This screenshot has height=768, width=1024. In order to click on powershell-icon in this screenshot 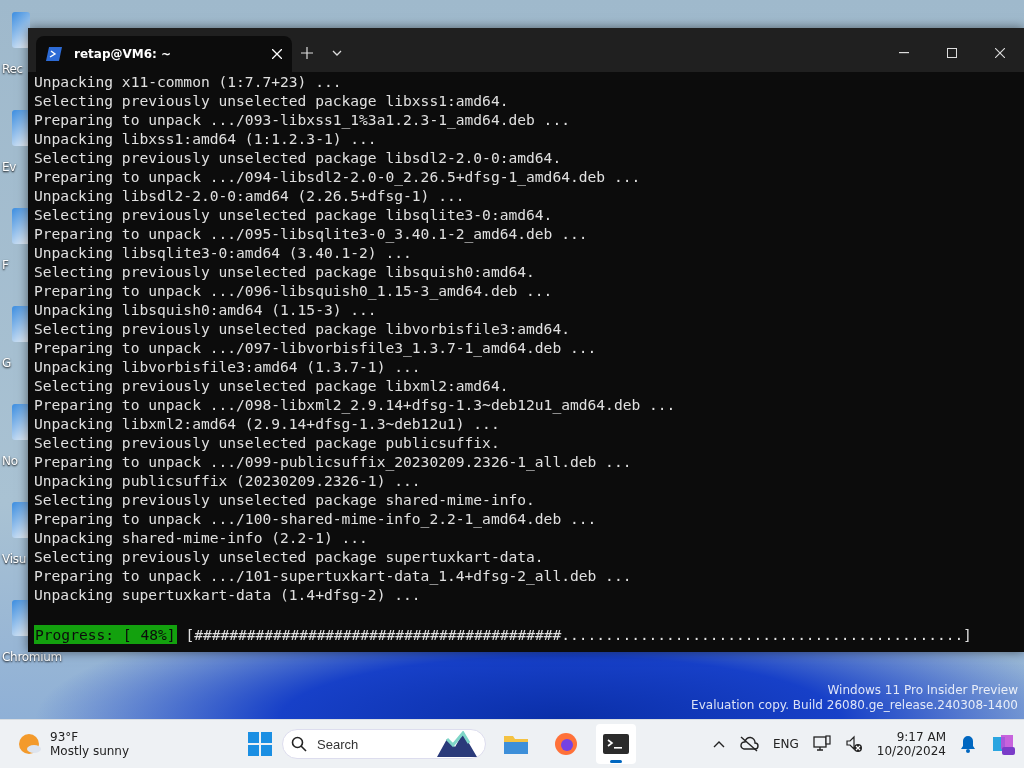, I will do `click(54, 54)`.